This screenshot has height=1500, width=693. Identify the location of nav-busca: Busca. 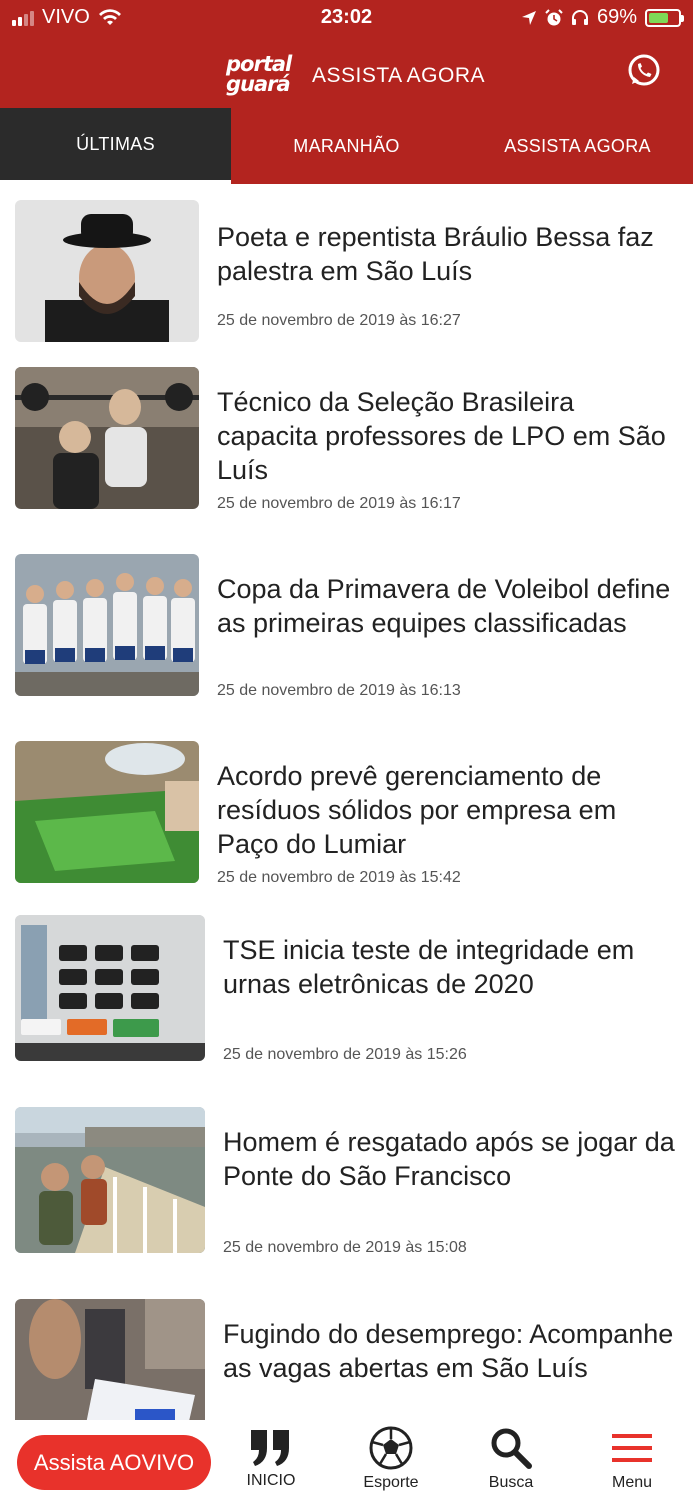
(511, 1463).